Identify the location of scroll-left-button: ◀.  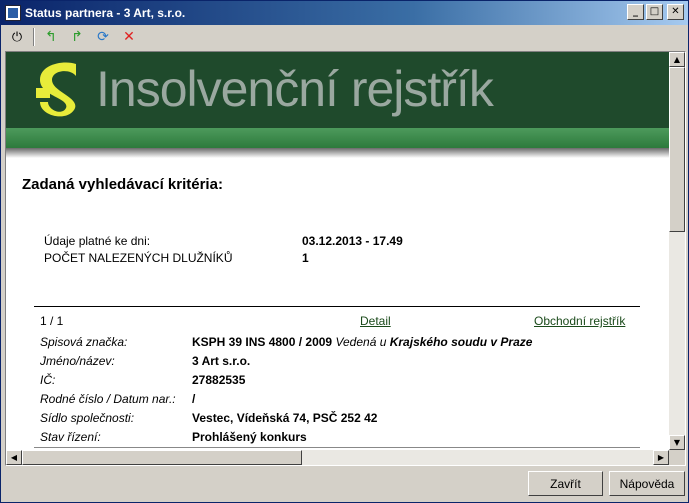
(14, 457).